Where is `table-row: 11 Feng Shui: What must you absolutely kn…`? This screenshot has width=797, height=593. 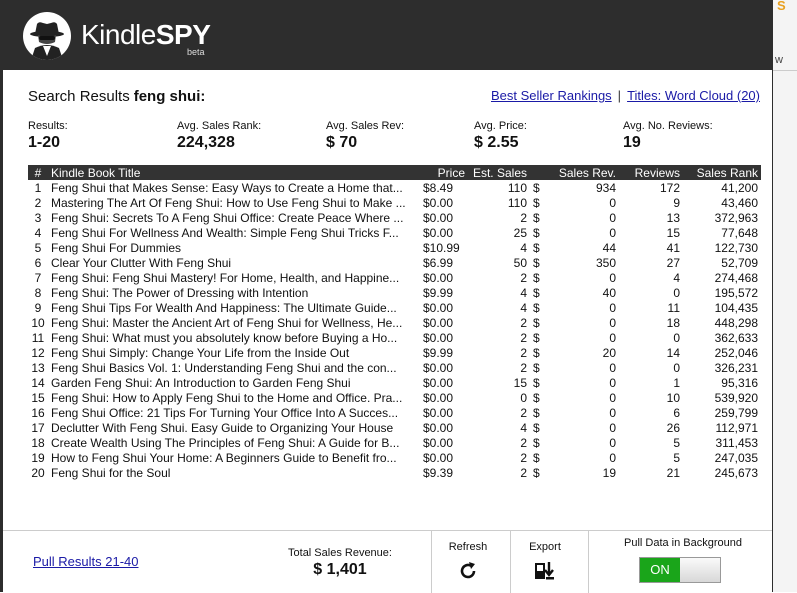 table-row: 11 Feng Shui: What must you absolutely kn… is located at coordinates (394, 337).